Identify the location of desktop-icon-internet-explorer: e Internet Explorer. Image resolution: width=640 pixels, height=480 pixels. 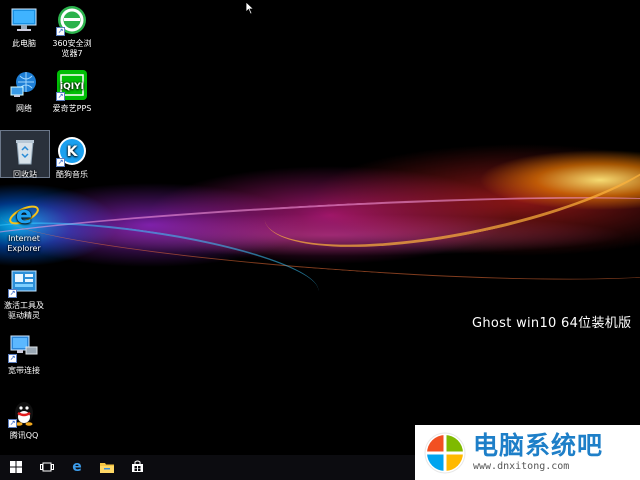
(24, 224).